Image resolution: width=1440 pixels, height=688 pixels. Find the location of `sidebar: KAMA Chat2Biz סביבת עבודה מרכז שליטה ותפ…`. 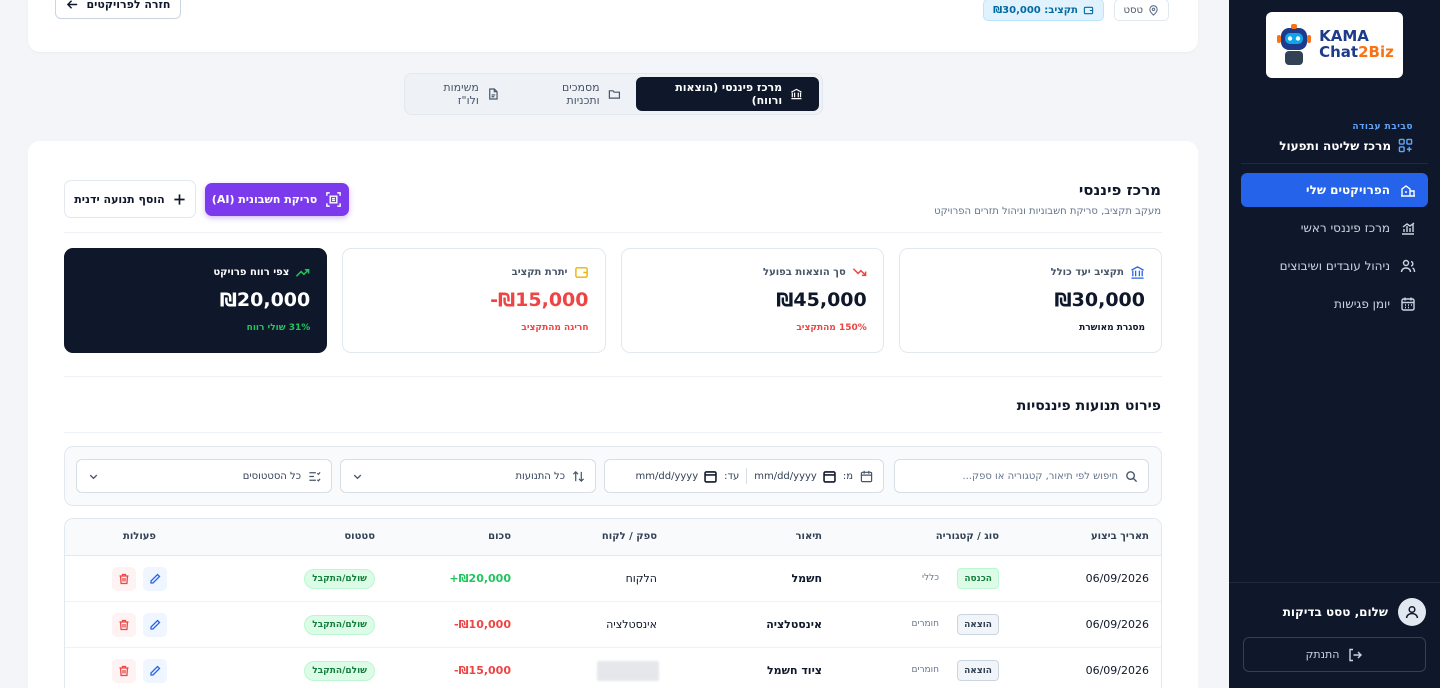

sidebar: KAMA Chat2Biz סביבת עבודה מרכז שליטה ותפ… is located at coordinates (1334, 344).